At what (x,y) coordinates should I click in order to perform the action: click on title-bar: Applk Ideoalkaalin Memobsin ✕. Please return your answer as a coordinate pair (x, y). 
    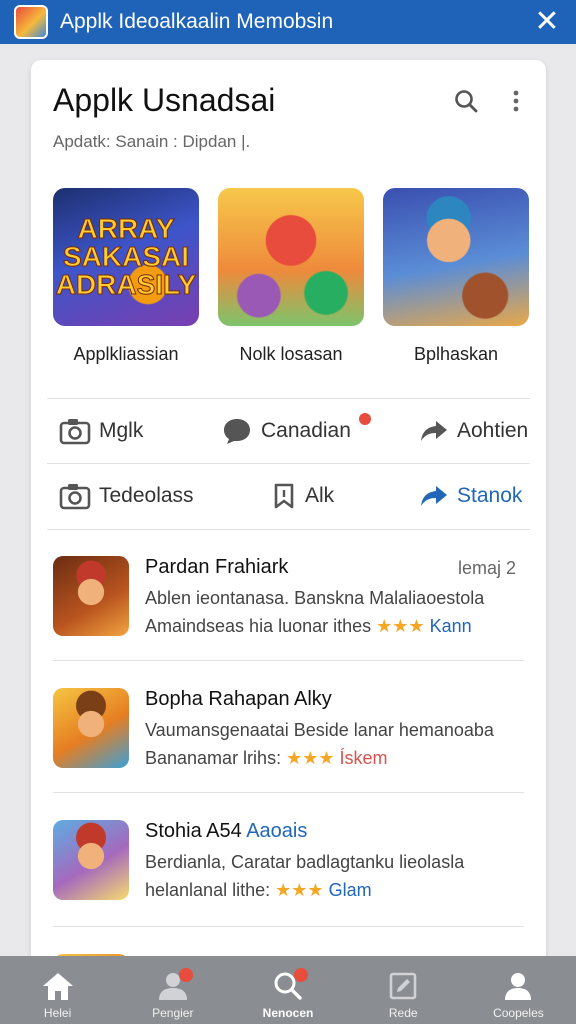
    Looking at the image, I should click on (288, 22).